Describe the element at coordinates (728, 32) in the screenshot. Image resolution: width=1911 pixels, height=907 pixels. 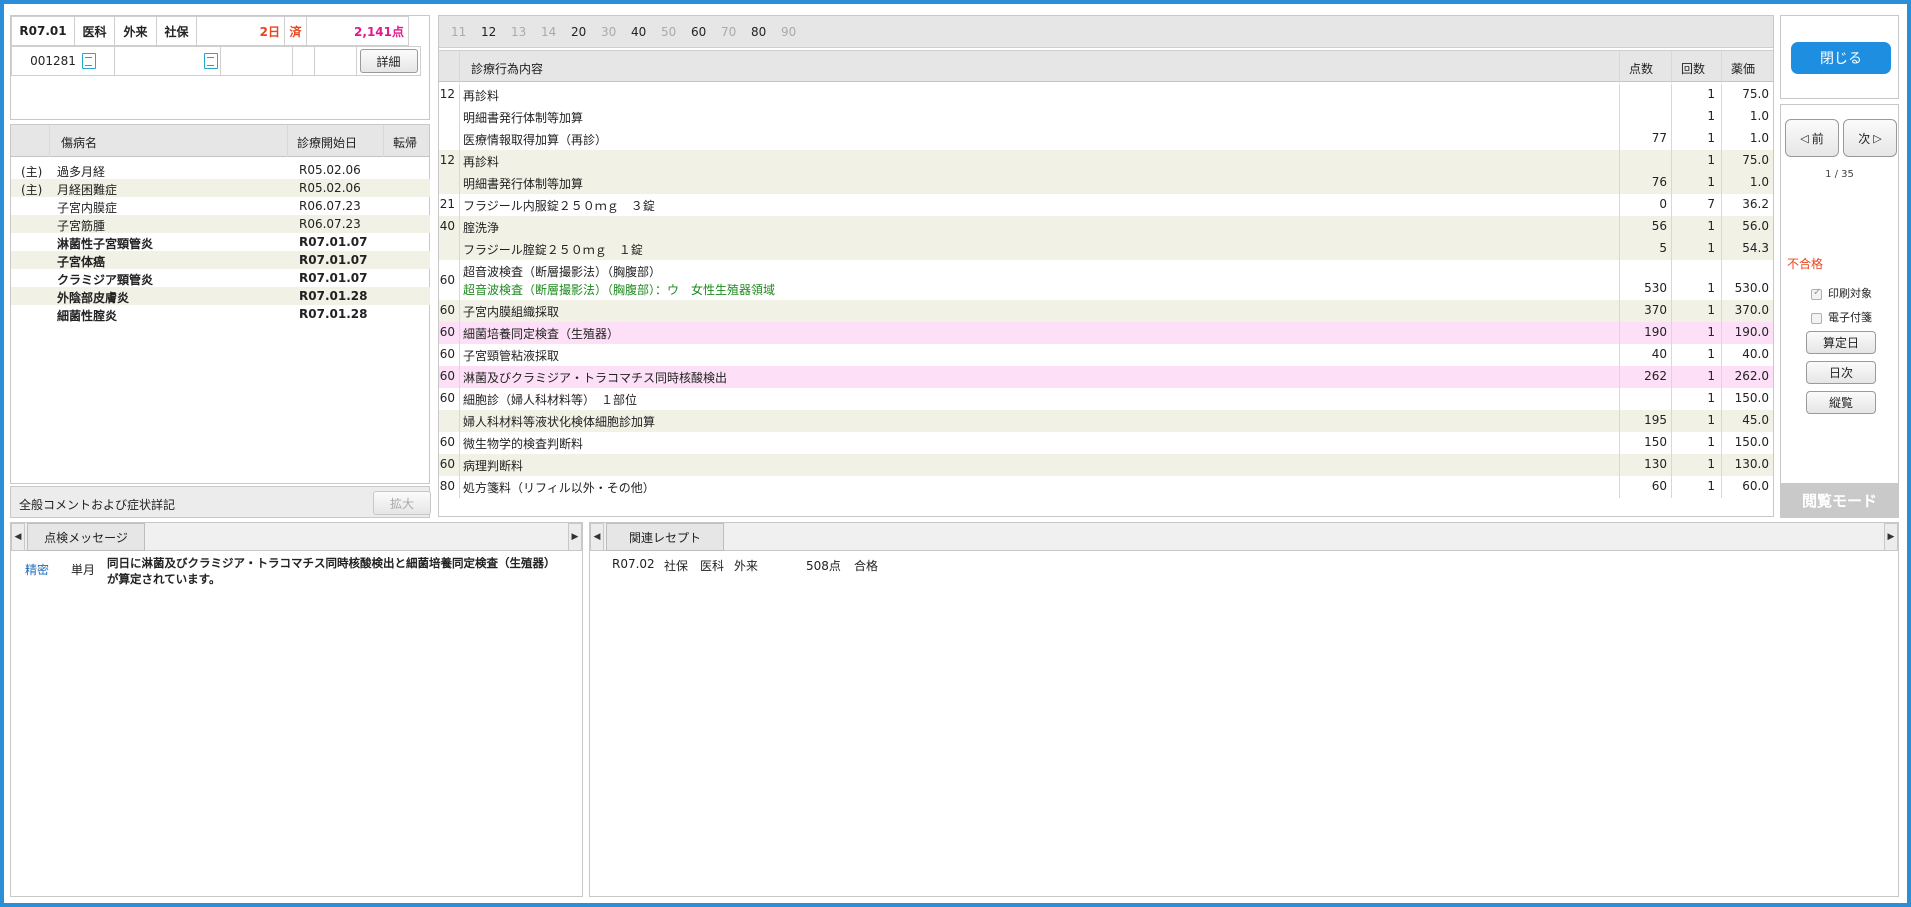
I see `category-tab: 70` at that location.